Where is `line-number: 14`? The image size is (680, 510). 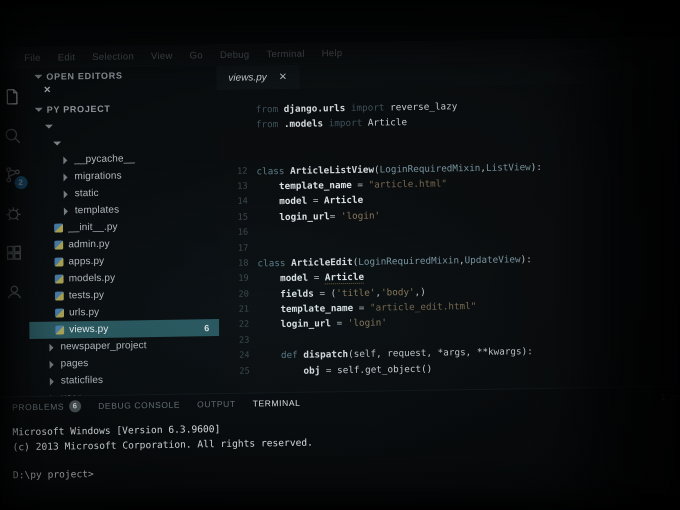 line-number: 14 is located at coordinates (242, 202).